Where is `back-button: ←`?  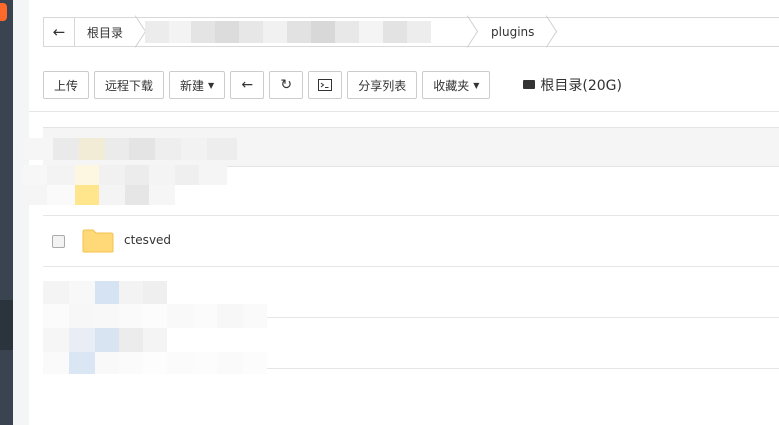
back-button: ← is located at coordinates (247, 85).